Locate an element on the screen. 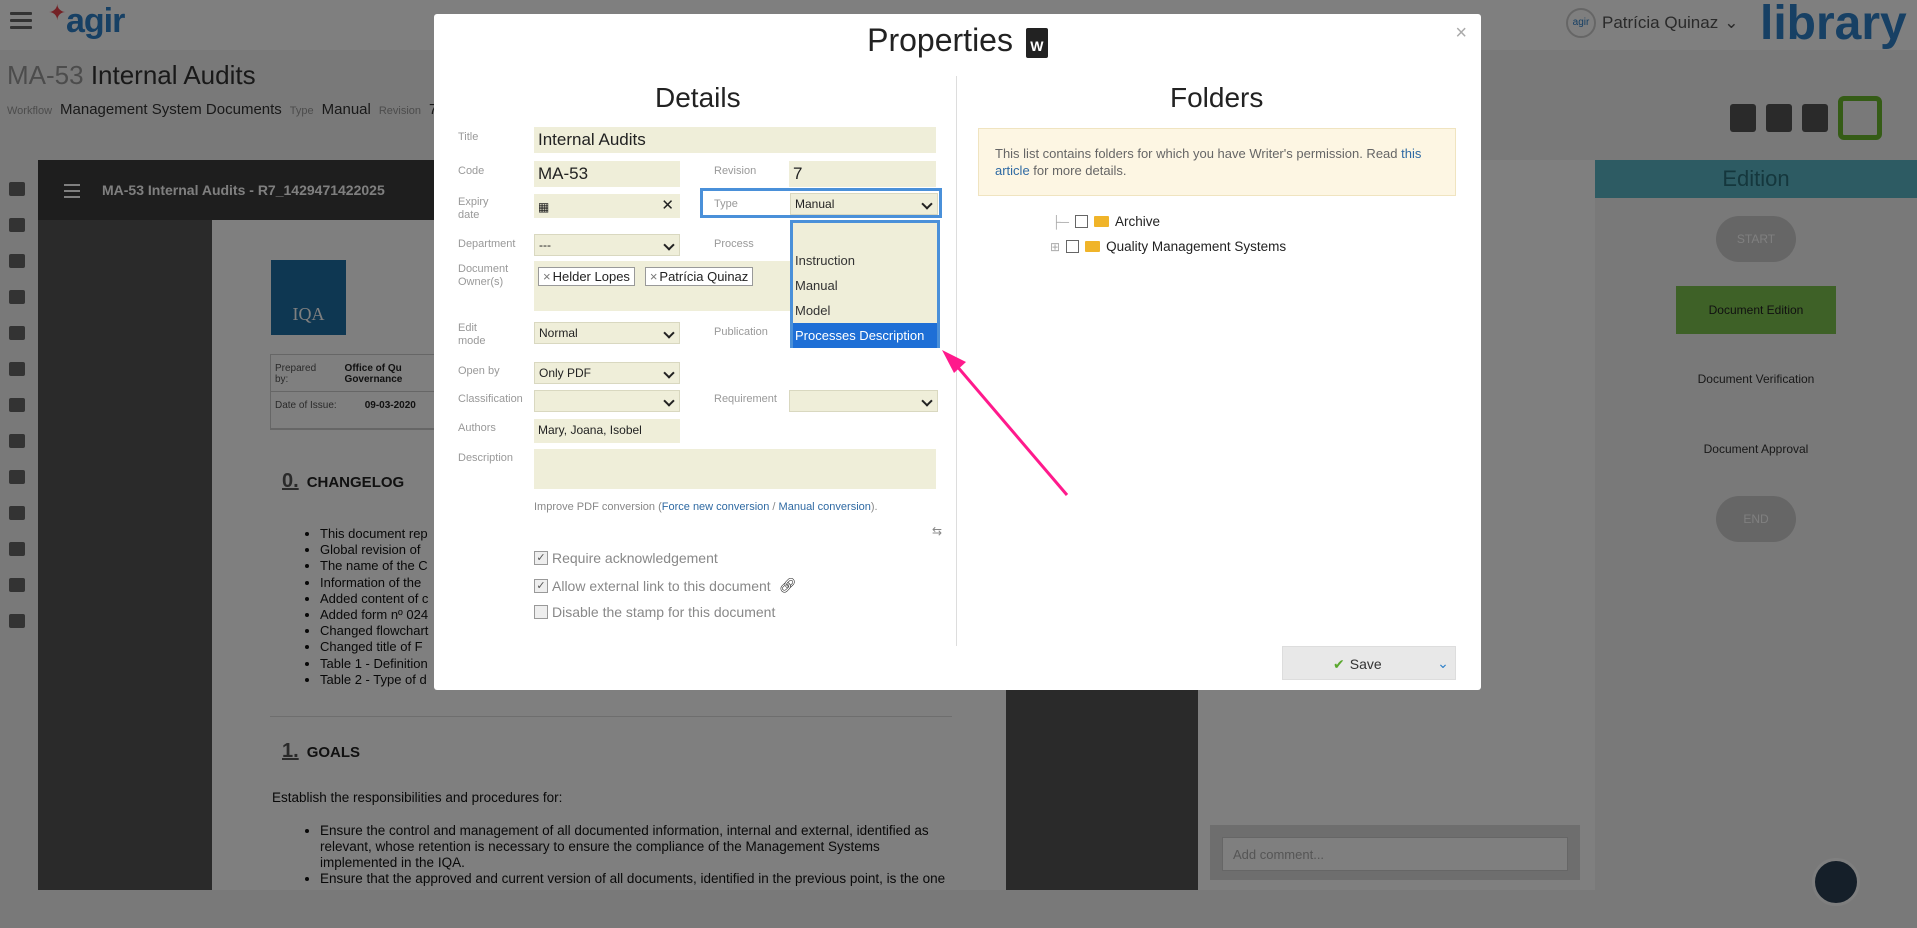 This screenshot has width=1917, height=928. arrow-head is located at coordinates (954, 361).